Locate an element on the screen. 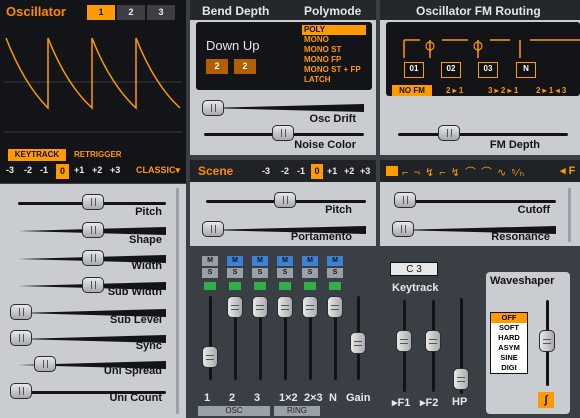 This screenshot has height=418, width=580. waveshaper-option-hard: HARD is located at coordinates (509, 338).